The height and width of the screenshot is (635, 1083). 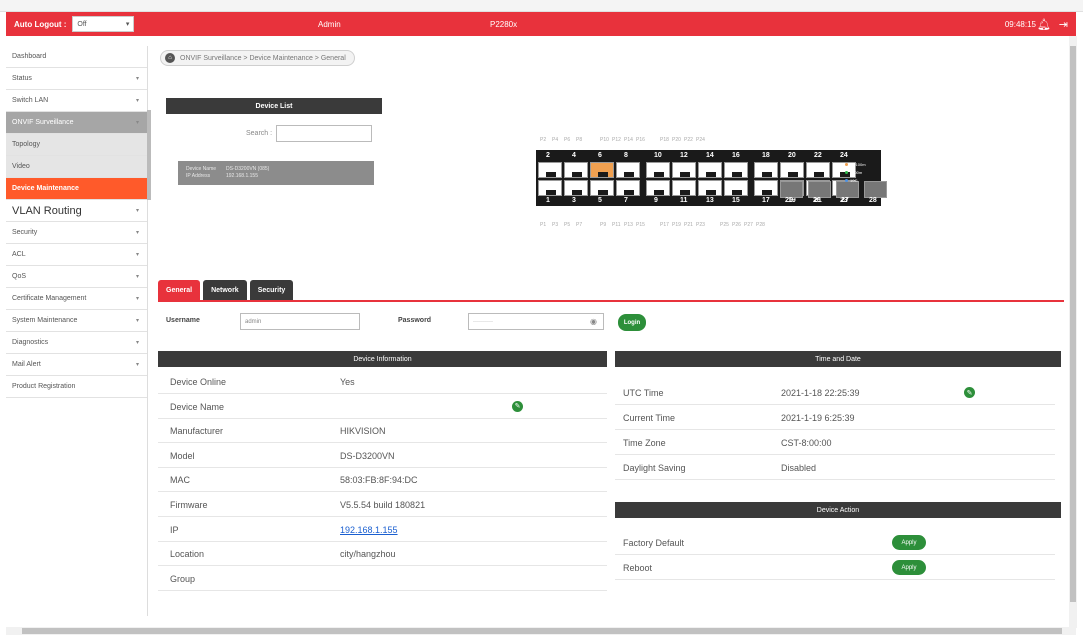 I want to click on sidebar-item-label: Video, so click(x=21, y=166).